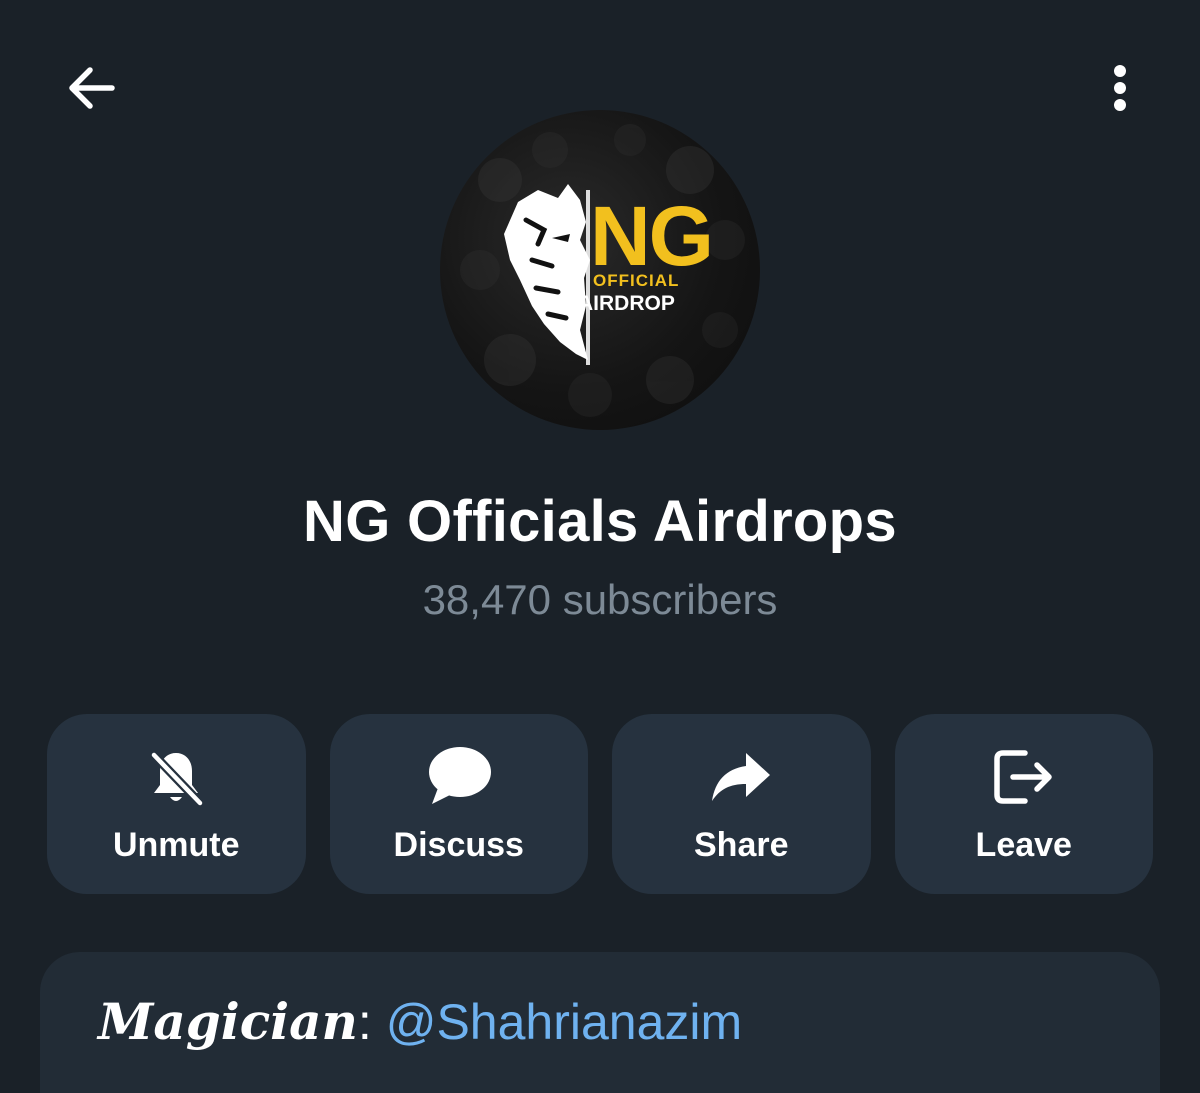 This screenshot has width=1200, height=1093. What do you see at coordinates (600, 599) in the screenshot?
I see `subscriber-count: 38,470 subscribers` at bounding box center [600, 599].